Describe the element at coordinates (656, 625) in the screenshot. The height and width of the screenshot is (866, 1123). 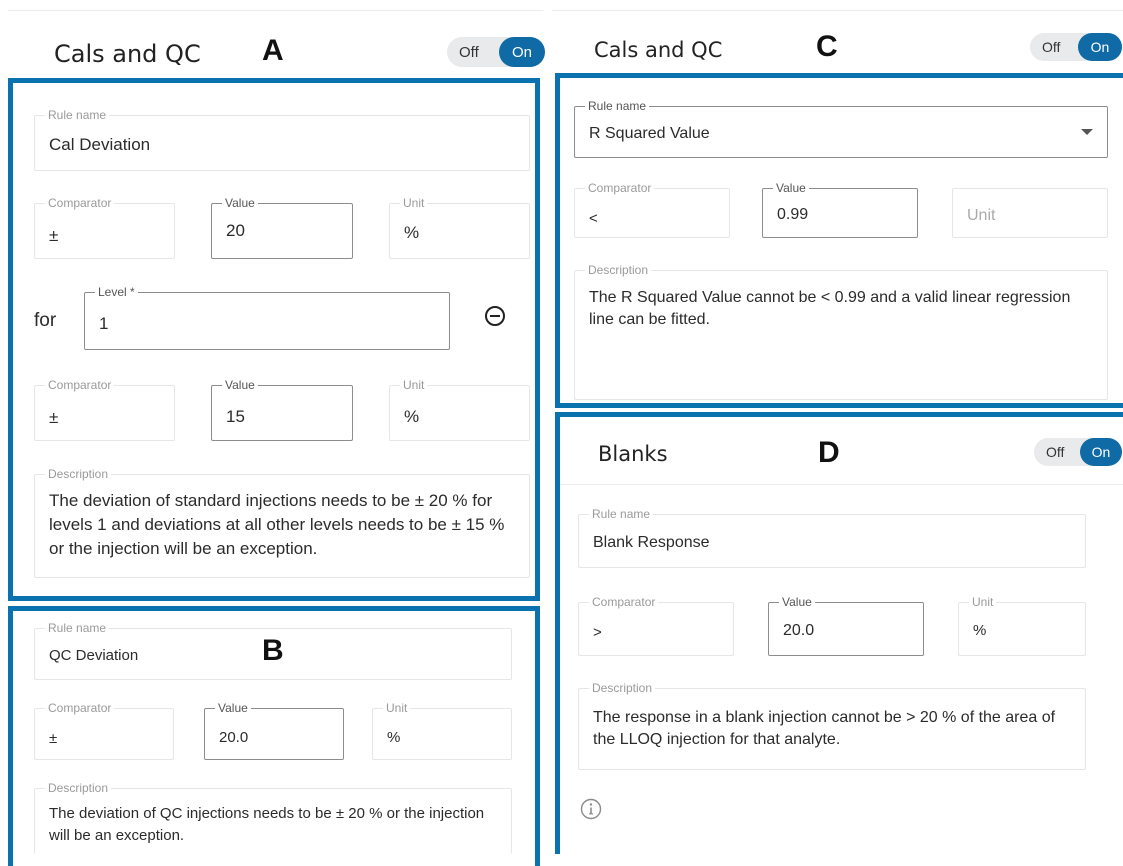
I see `comparator-field: Comparator >` at that location.